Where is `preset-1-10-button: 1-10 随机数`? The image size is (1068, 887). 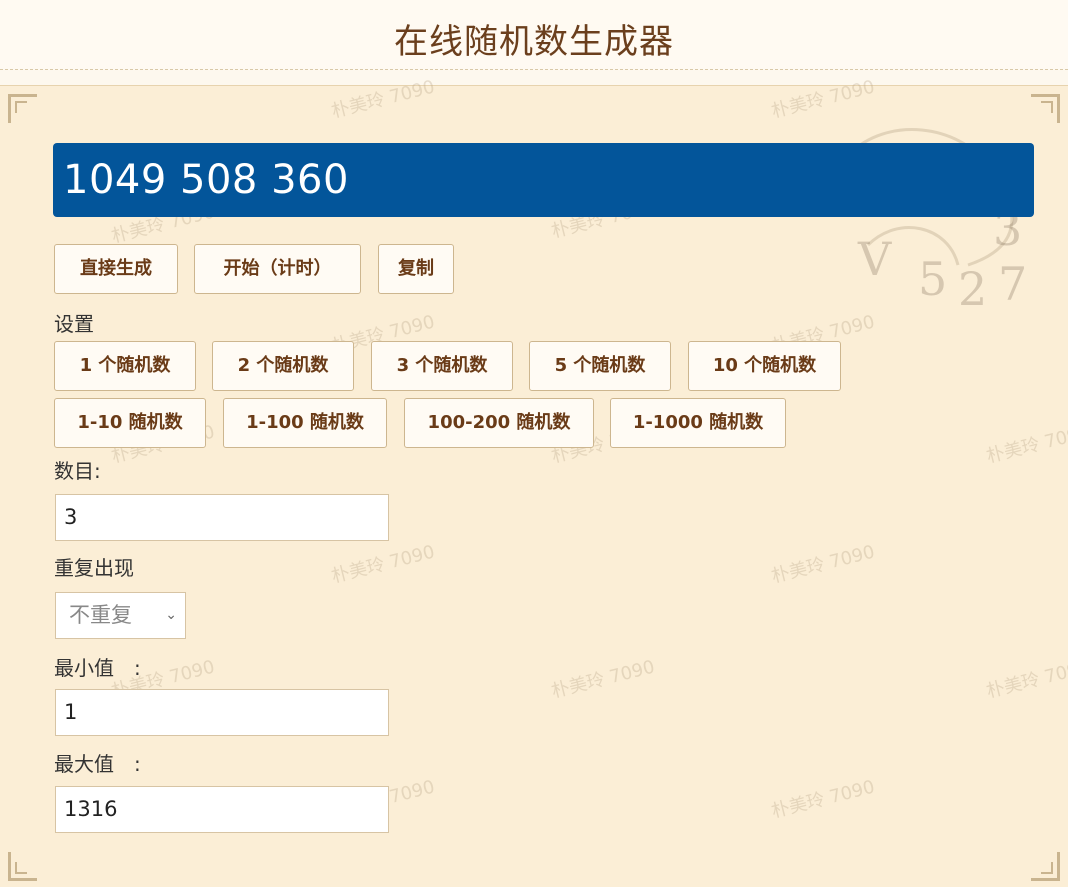 preset-1-10-button: 1-10 随机数 is located at coordinates (130, 423).